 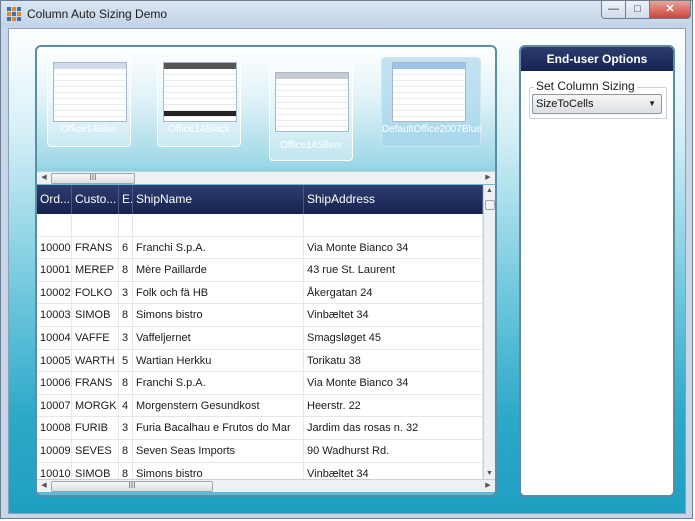 I want to click on table-cell: 10007, so click(x=54, y=405).